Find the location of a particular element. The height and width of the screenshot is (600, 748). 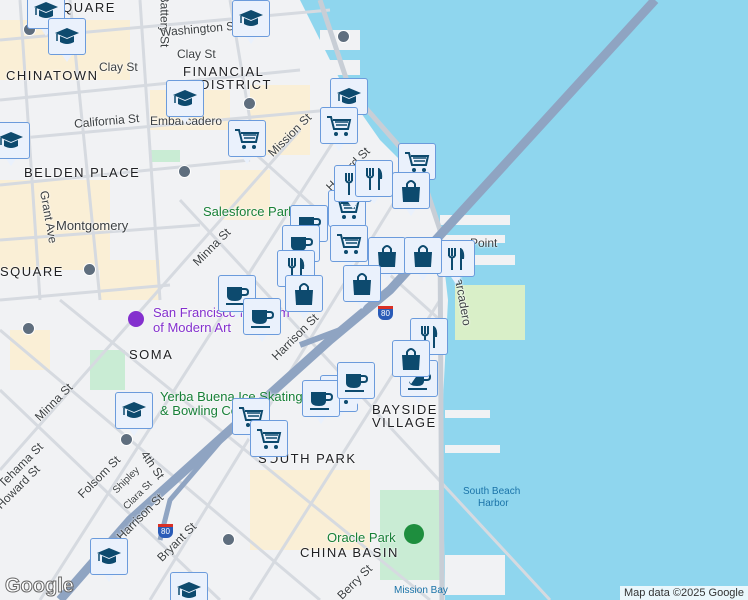

highway-shield-i80: 80 is located at coordinates (165, 531).